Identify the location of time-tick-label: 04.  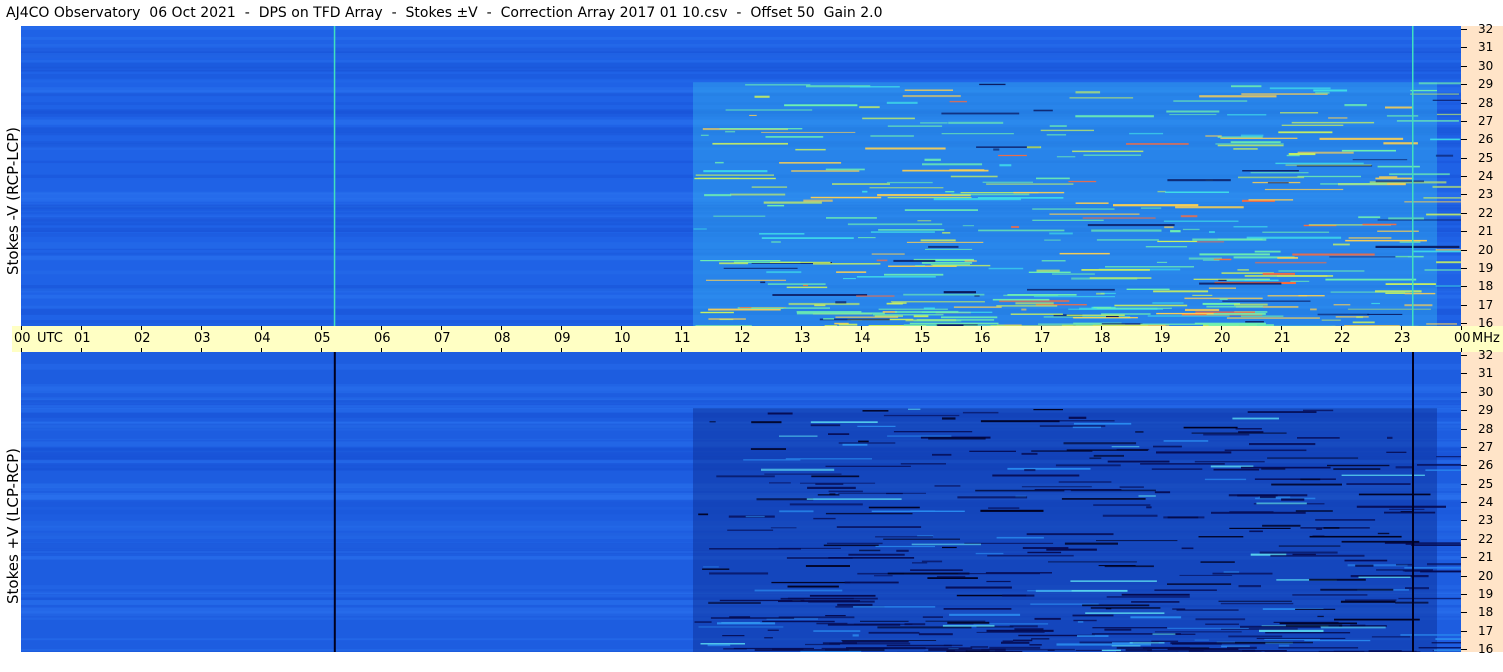
(262, 338).